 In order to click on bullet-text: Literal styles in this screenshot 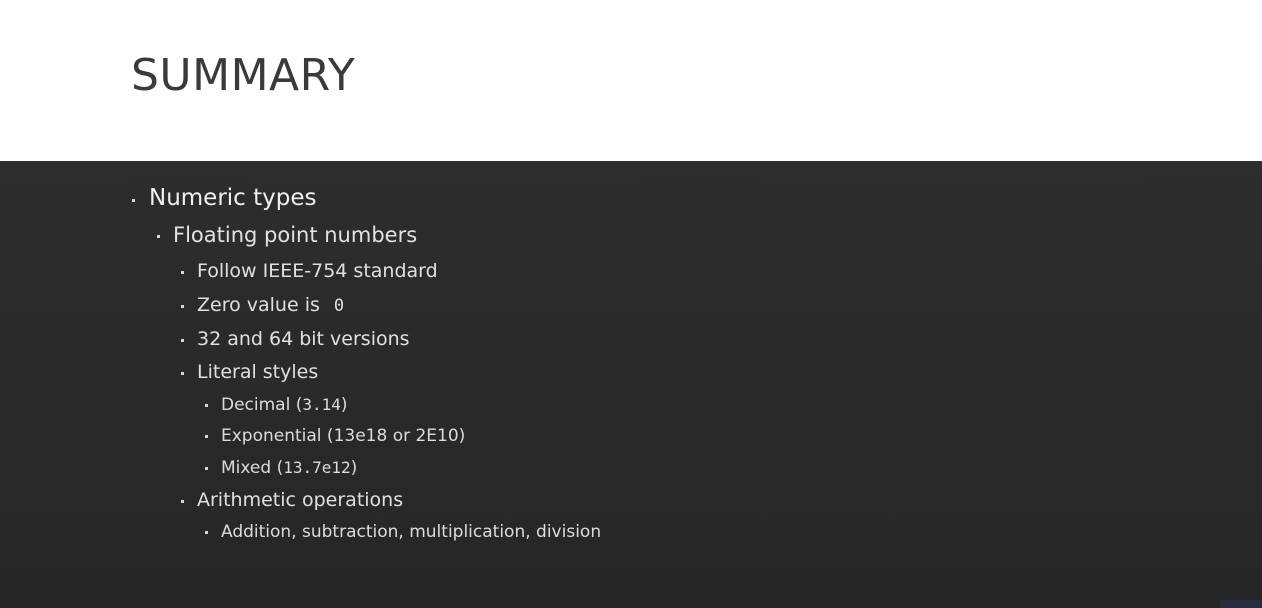, I will do `click(258, 372)`.